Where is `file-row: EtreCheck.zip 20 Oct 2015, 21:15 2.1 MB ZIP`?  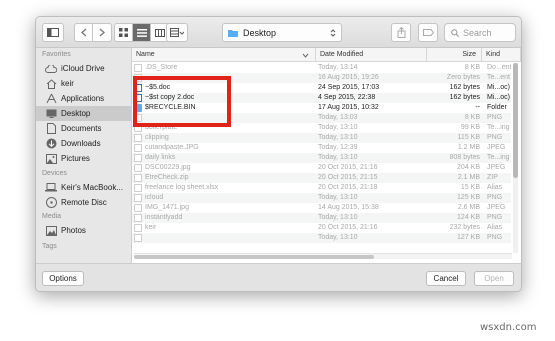 file-row: EtreCheck.zip 20 Oct 2015, 21:15 2.1 MB ZIP is located at coordinates (321, 178).